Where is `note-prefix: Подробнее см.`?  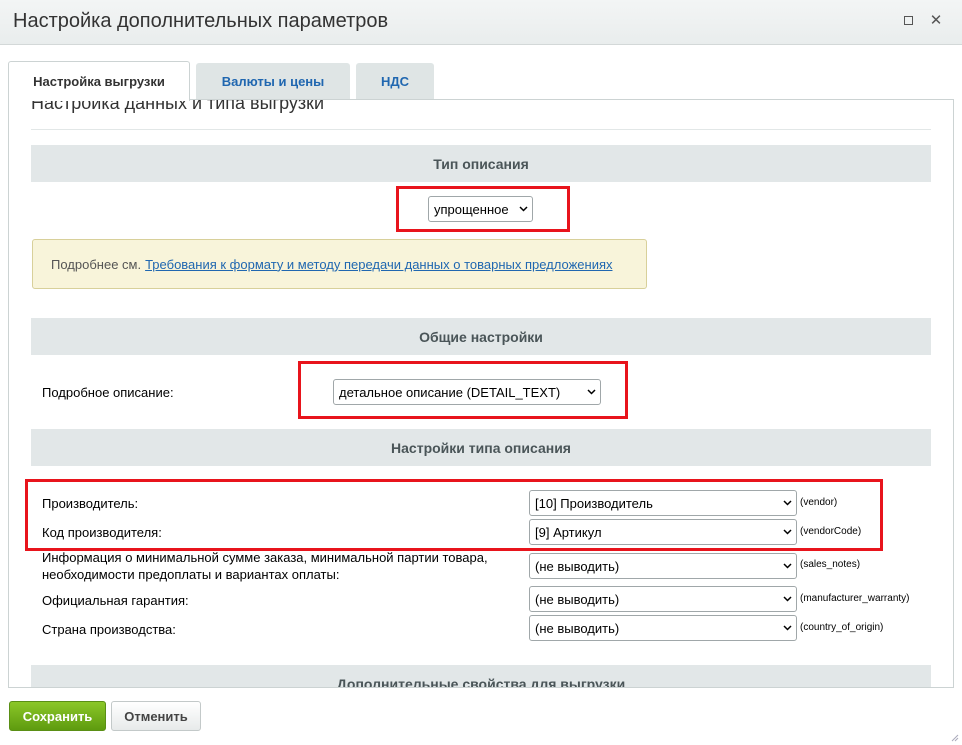 note-prefix: Подробнее см. is located at coordinates (96, 264).